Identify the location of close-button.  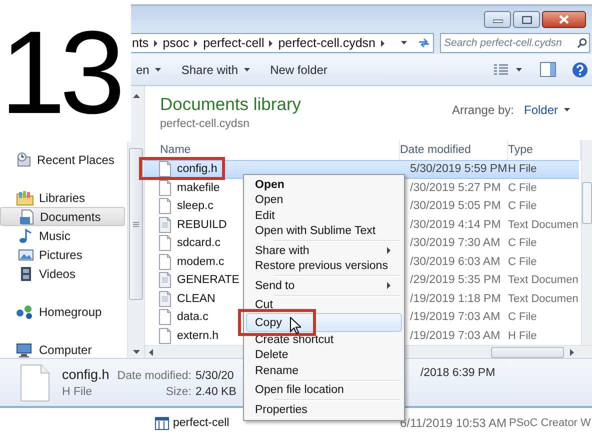
(564, 19).